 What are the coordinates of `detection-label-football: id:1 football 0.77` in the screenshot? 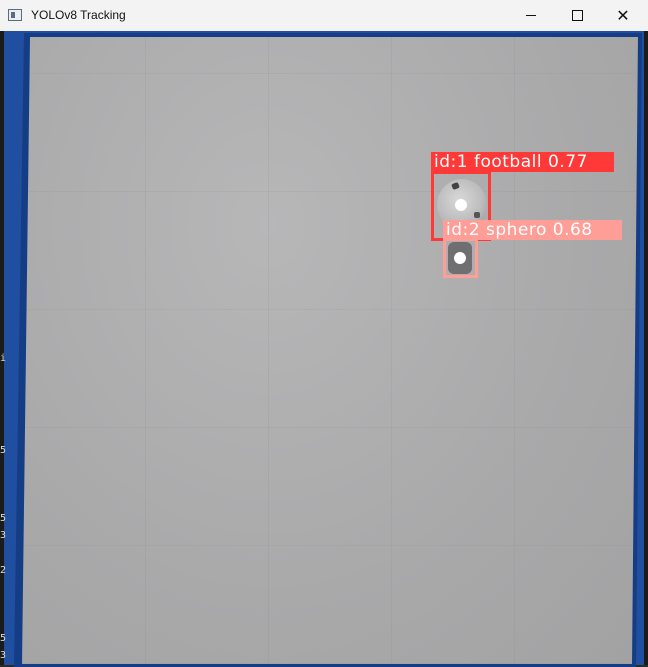 It's located at (522, 162).